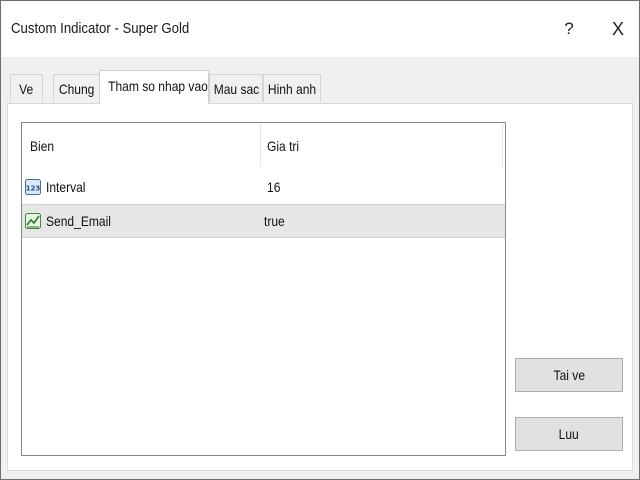 This screenshot has width=640, height=480. I want to click on tab-label: Mau sac, so click(236, 89).